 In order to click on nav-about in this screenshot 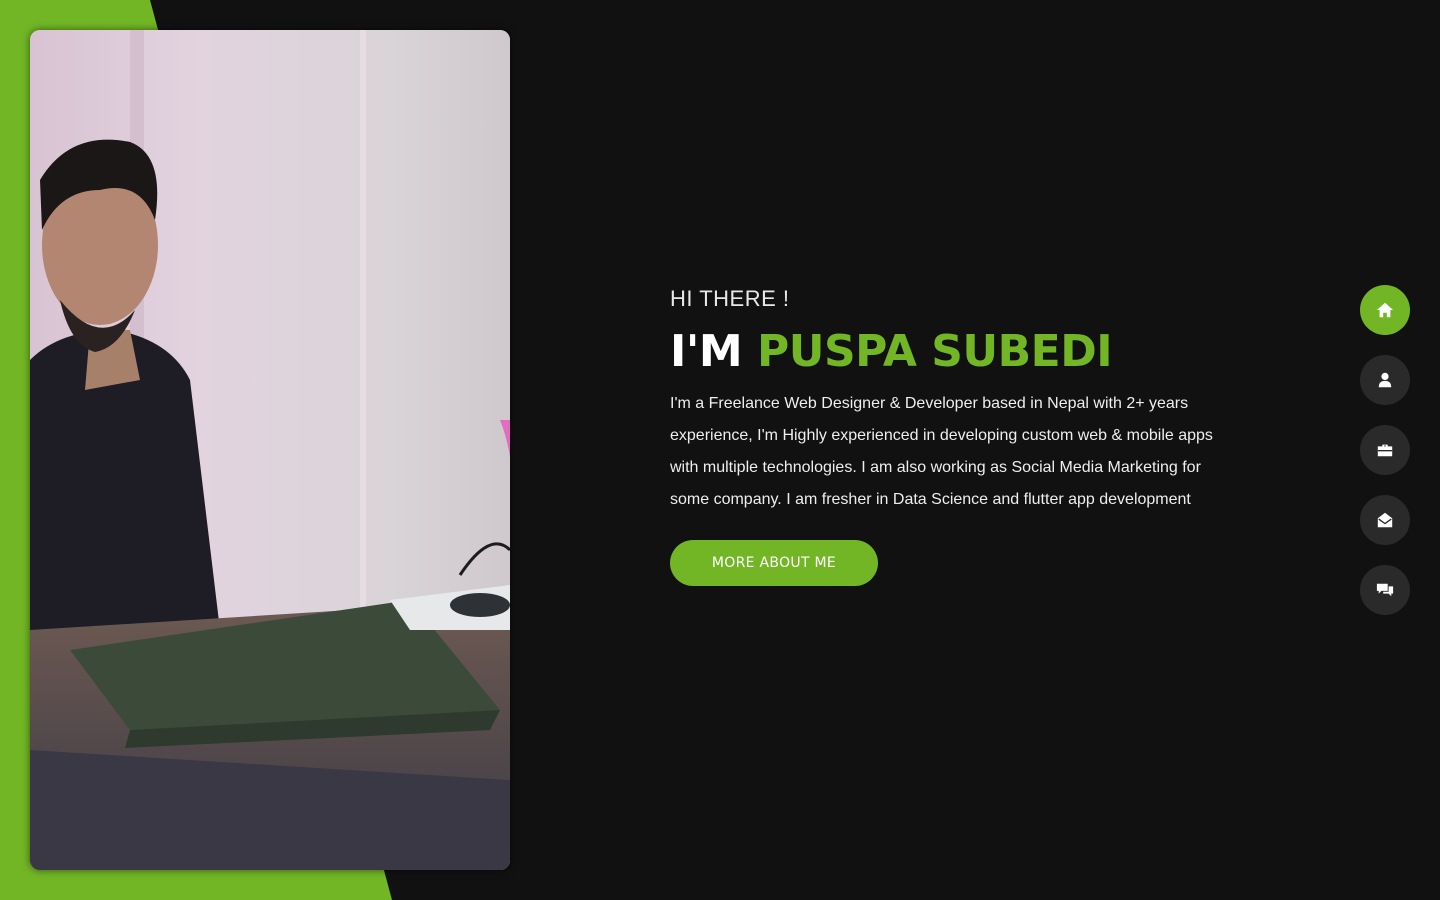, I will do `click(1385, 380)`.